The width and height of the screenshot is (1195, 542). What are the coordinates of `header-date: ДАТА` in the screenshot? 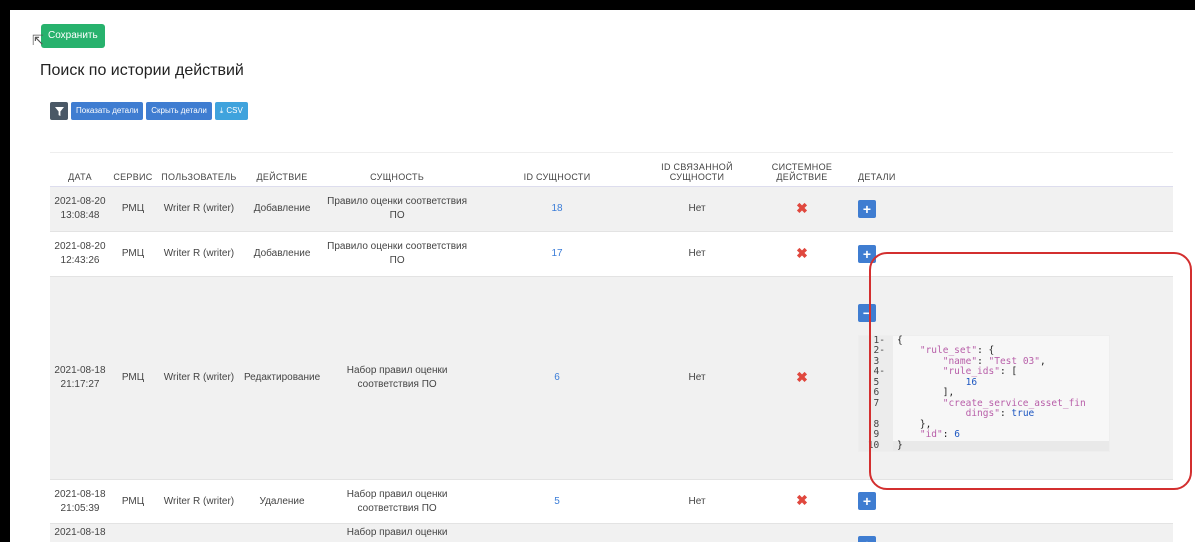 It's located at (80, 169).